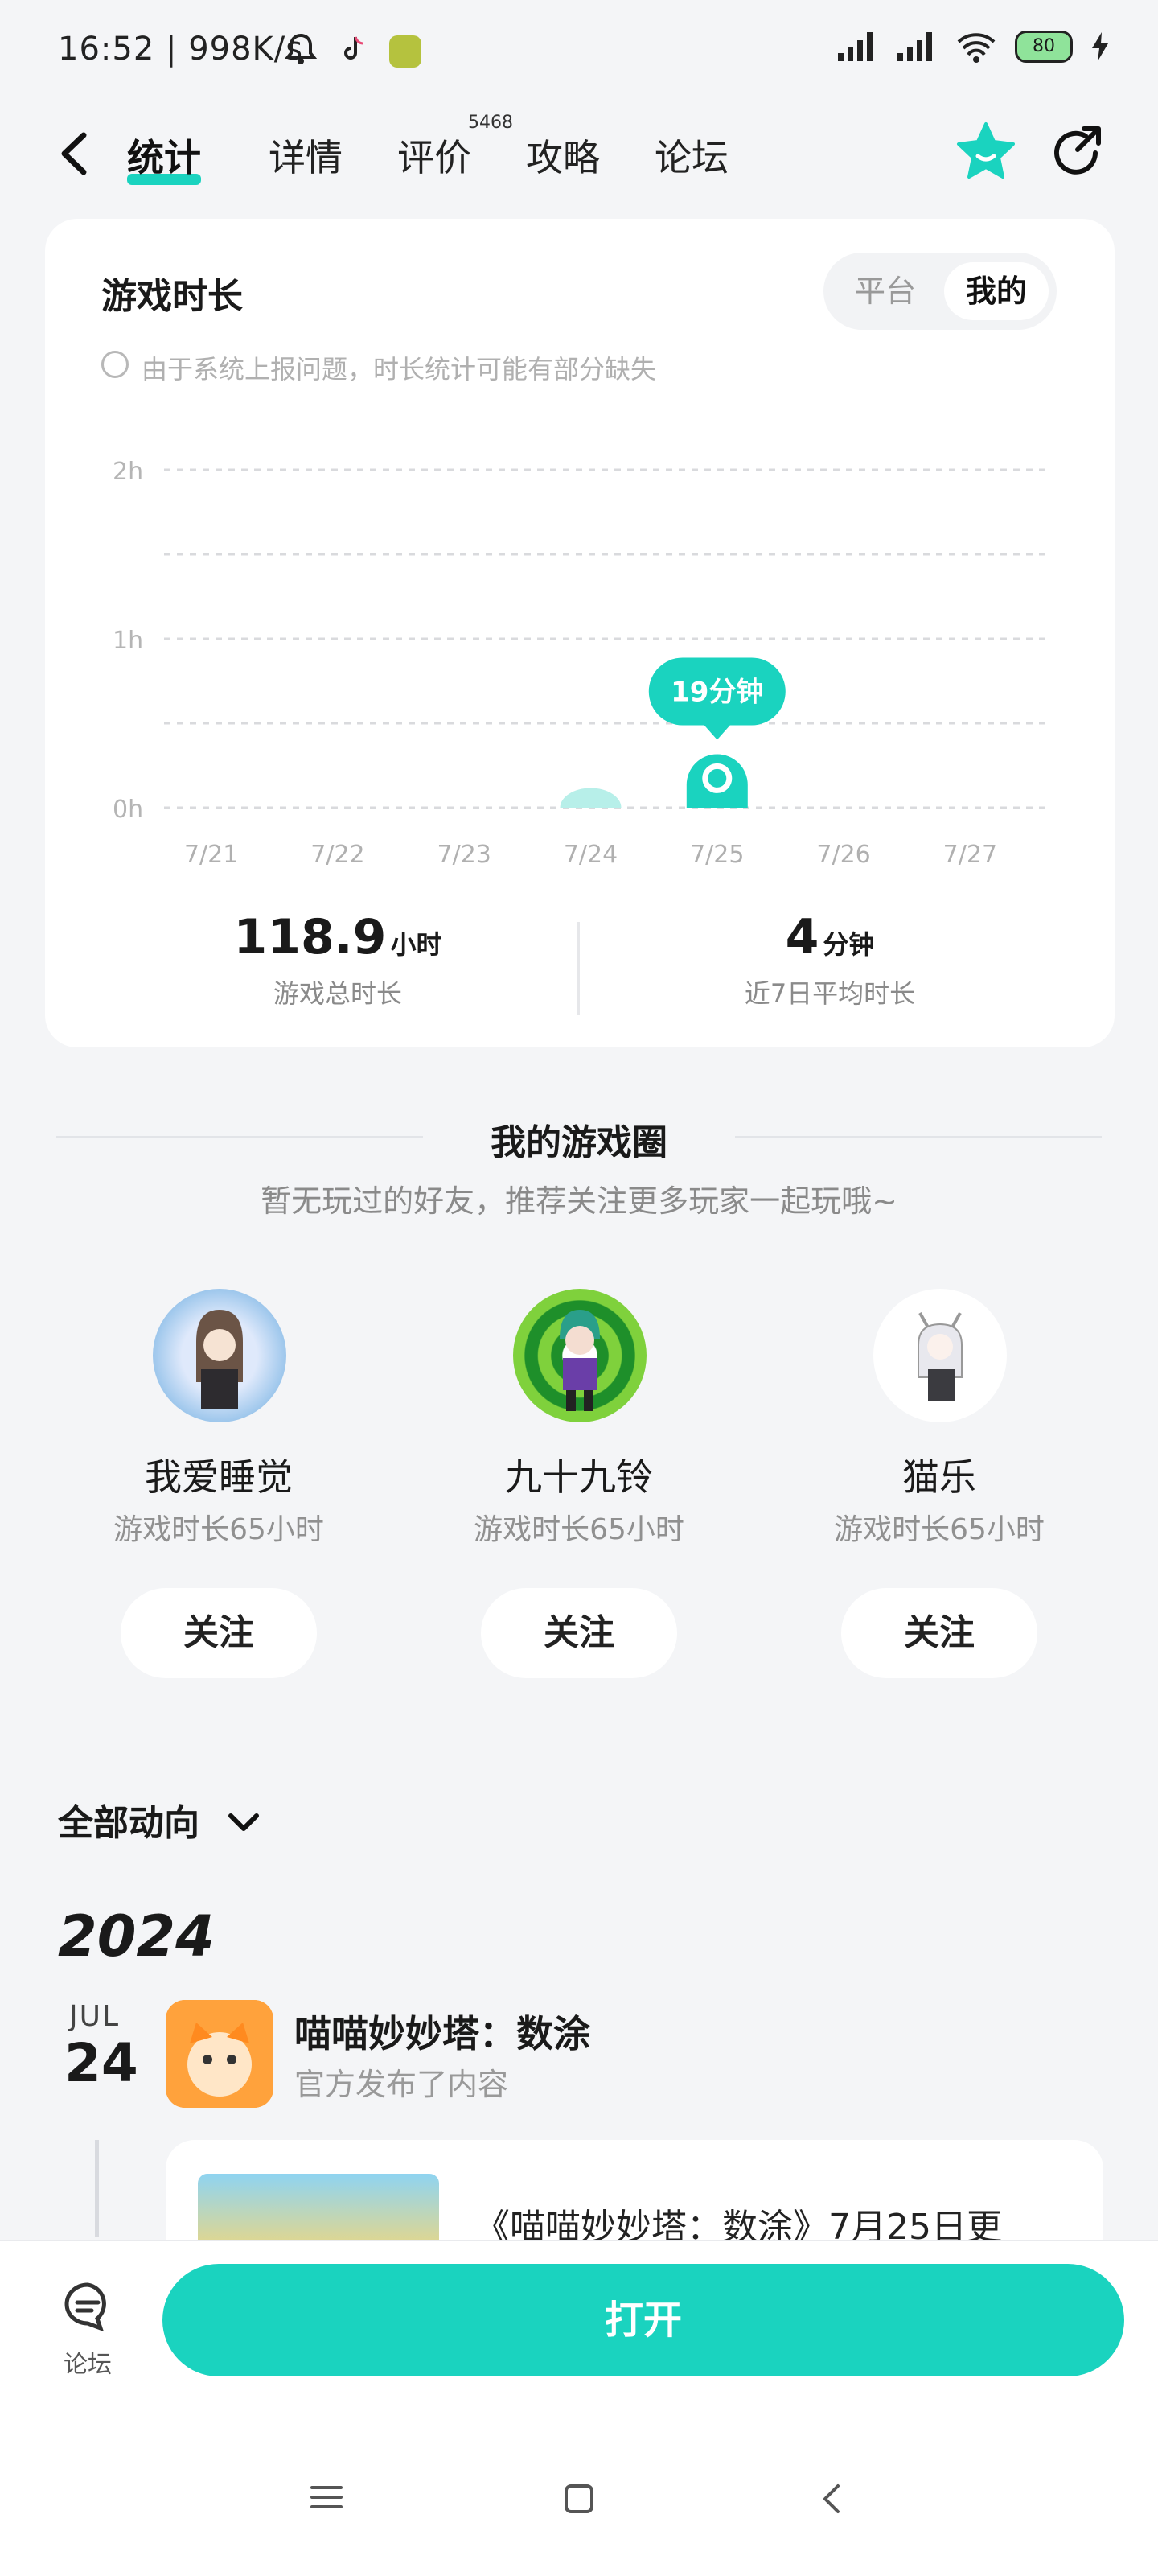 The image size is (1158, 2576). I want to click on activity-filter: 全部动向, so click(159, 1820).